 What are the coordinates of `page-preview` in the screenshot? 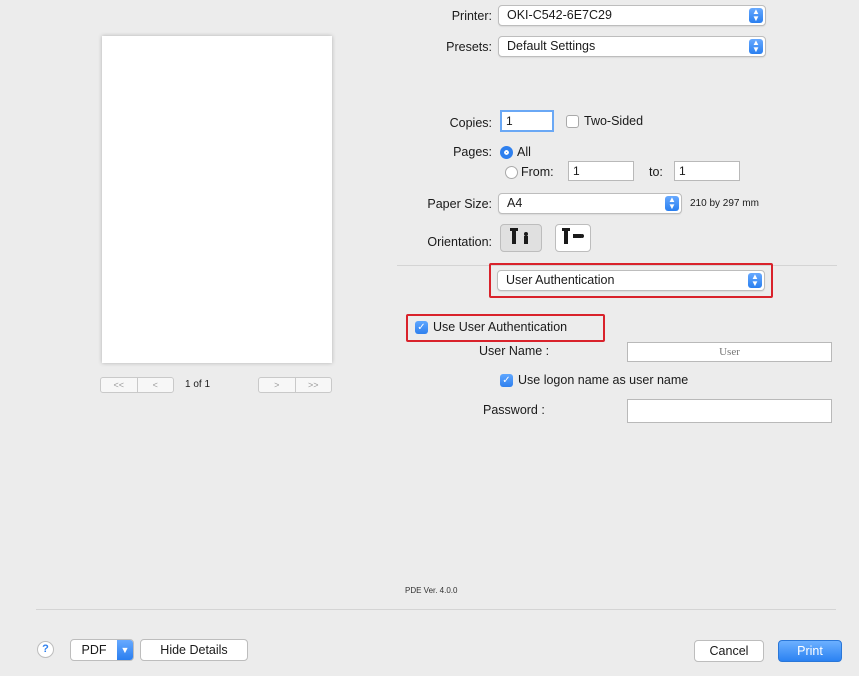 It's located at (217, 199).